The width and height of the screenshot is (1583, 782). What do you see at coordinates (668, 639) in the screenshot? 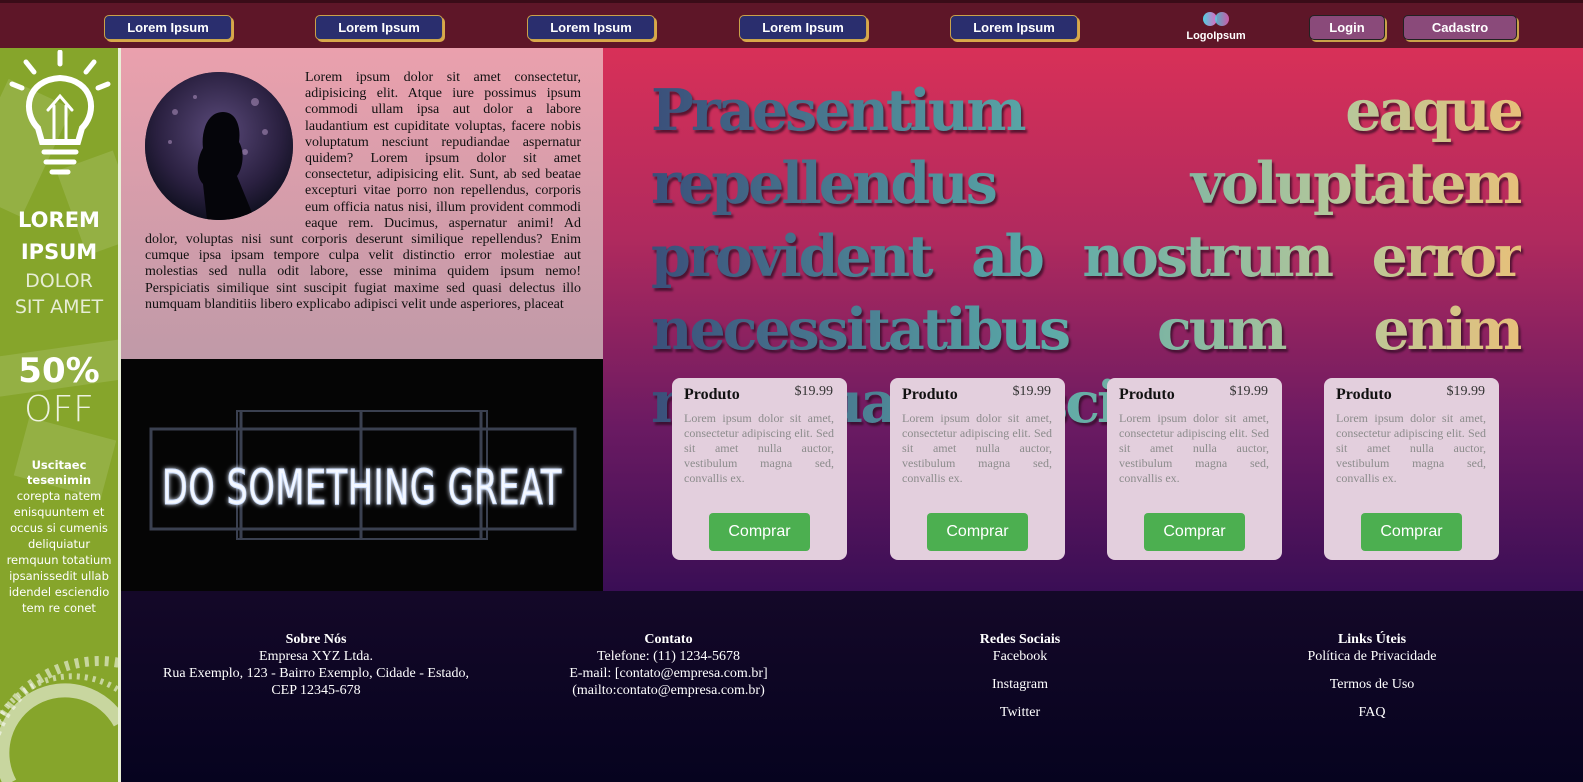
I see `footer-contact-title: Contato` at bounding box center [668, 639].